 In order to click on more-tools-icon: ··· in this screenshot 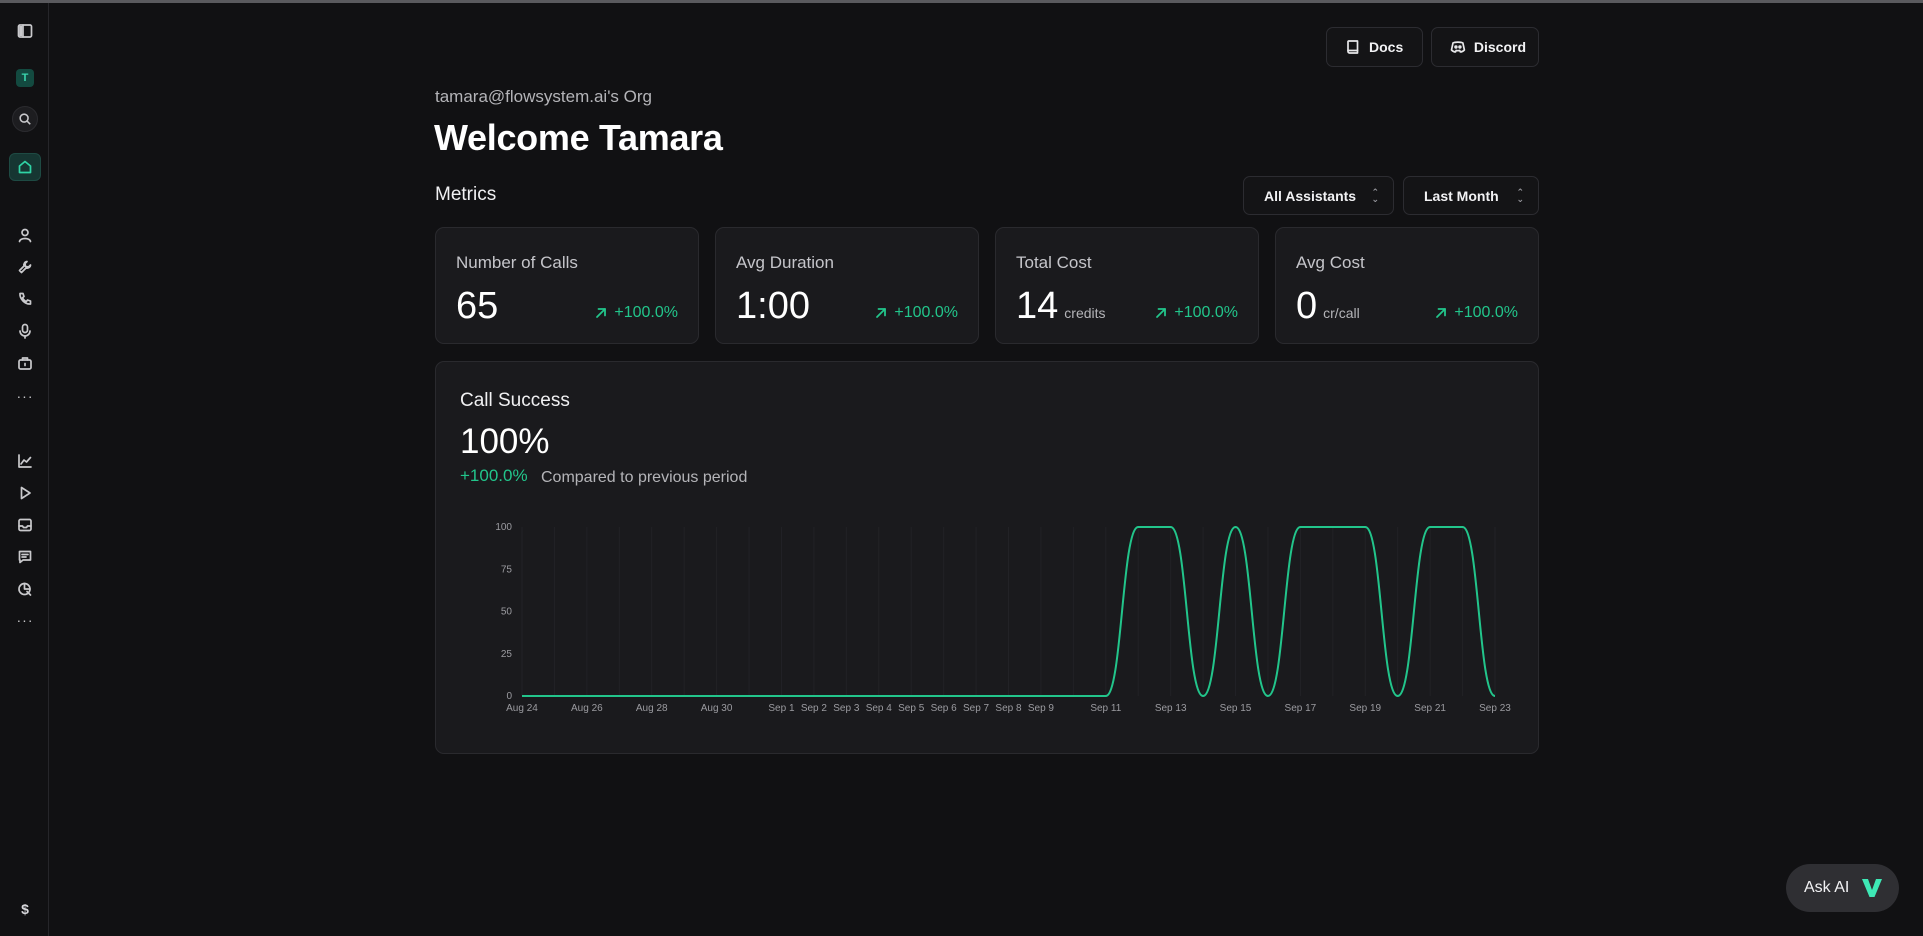, I will do `click(25, 396)`.